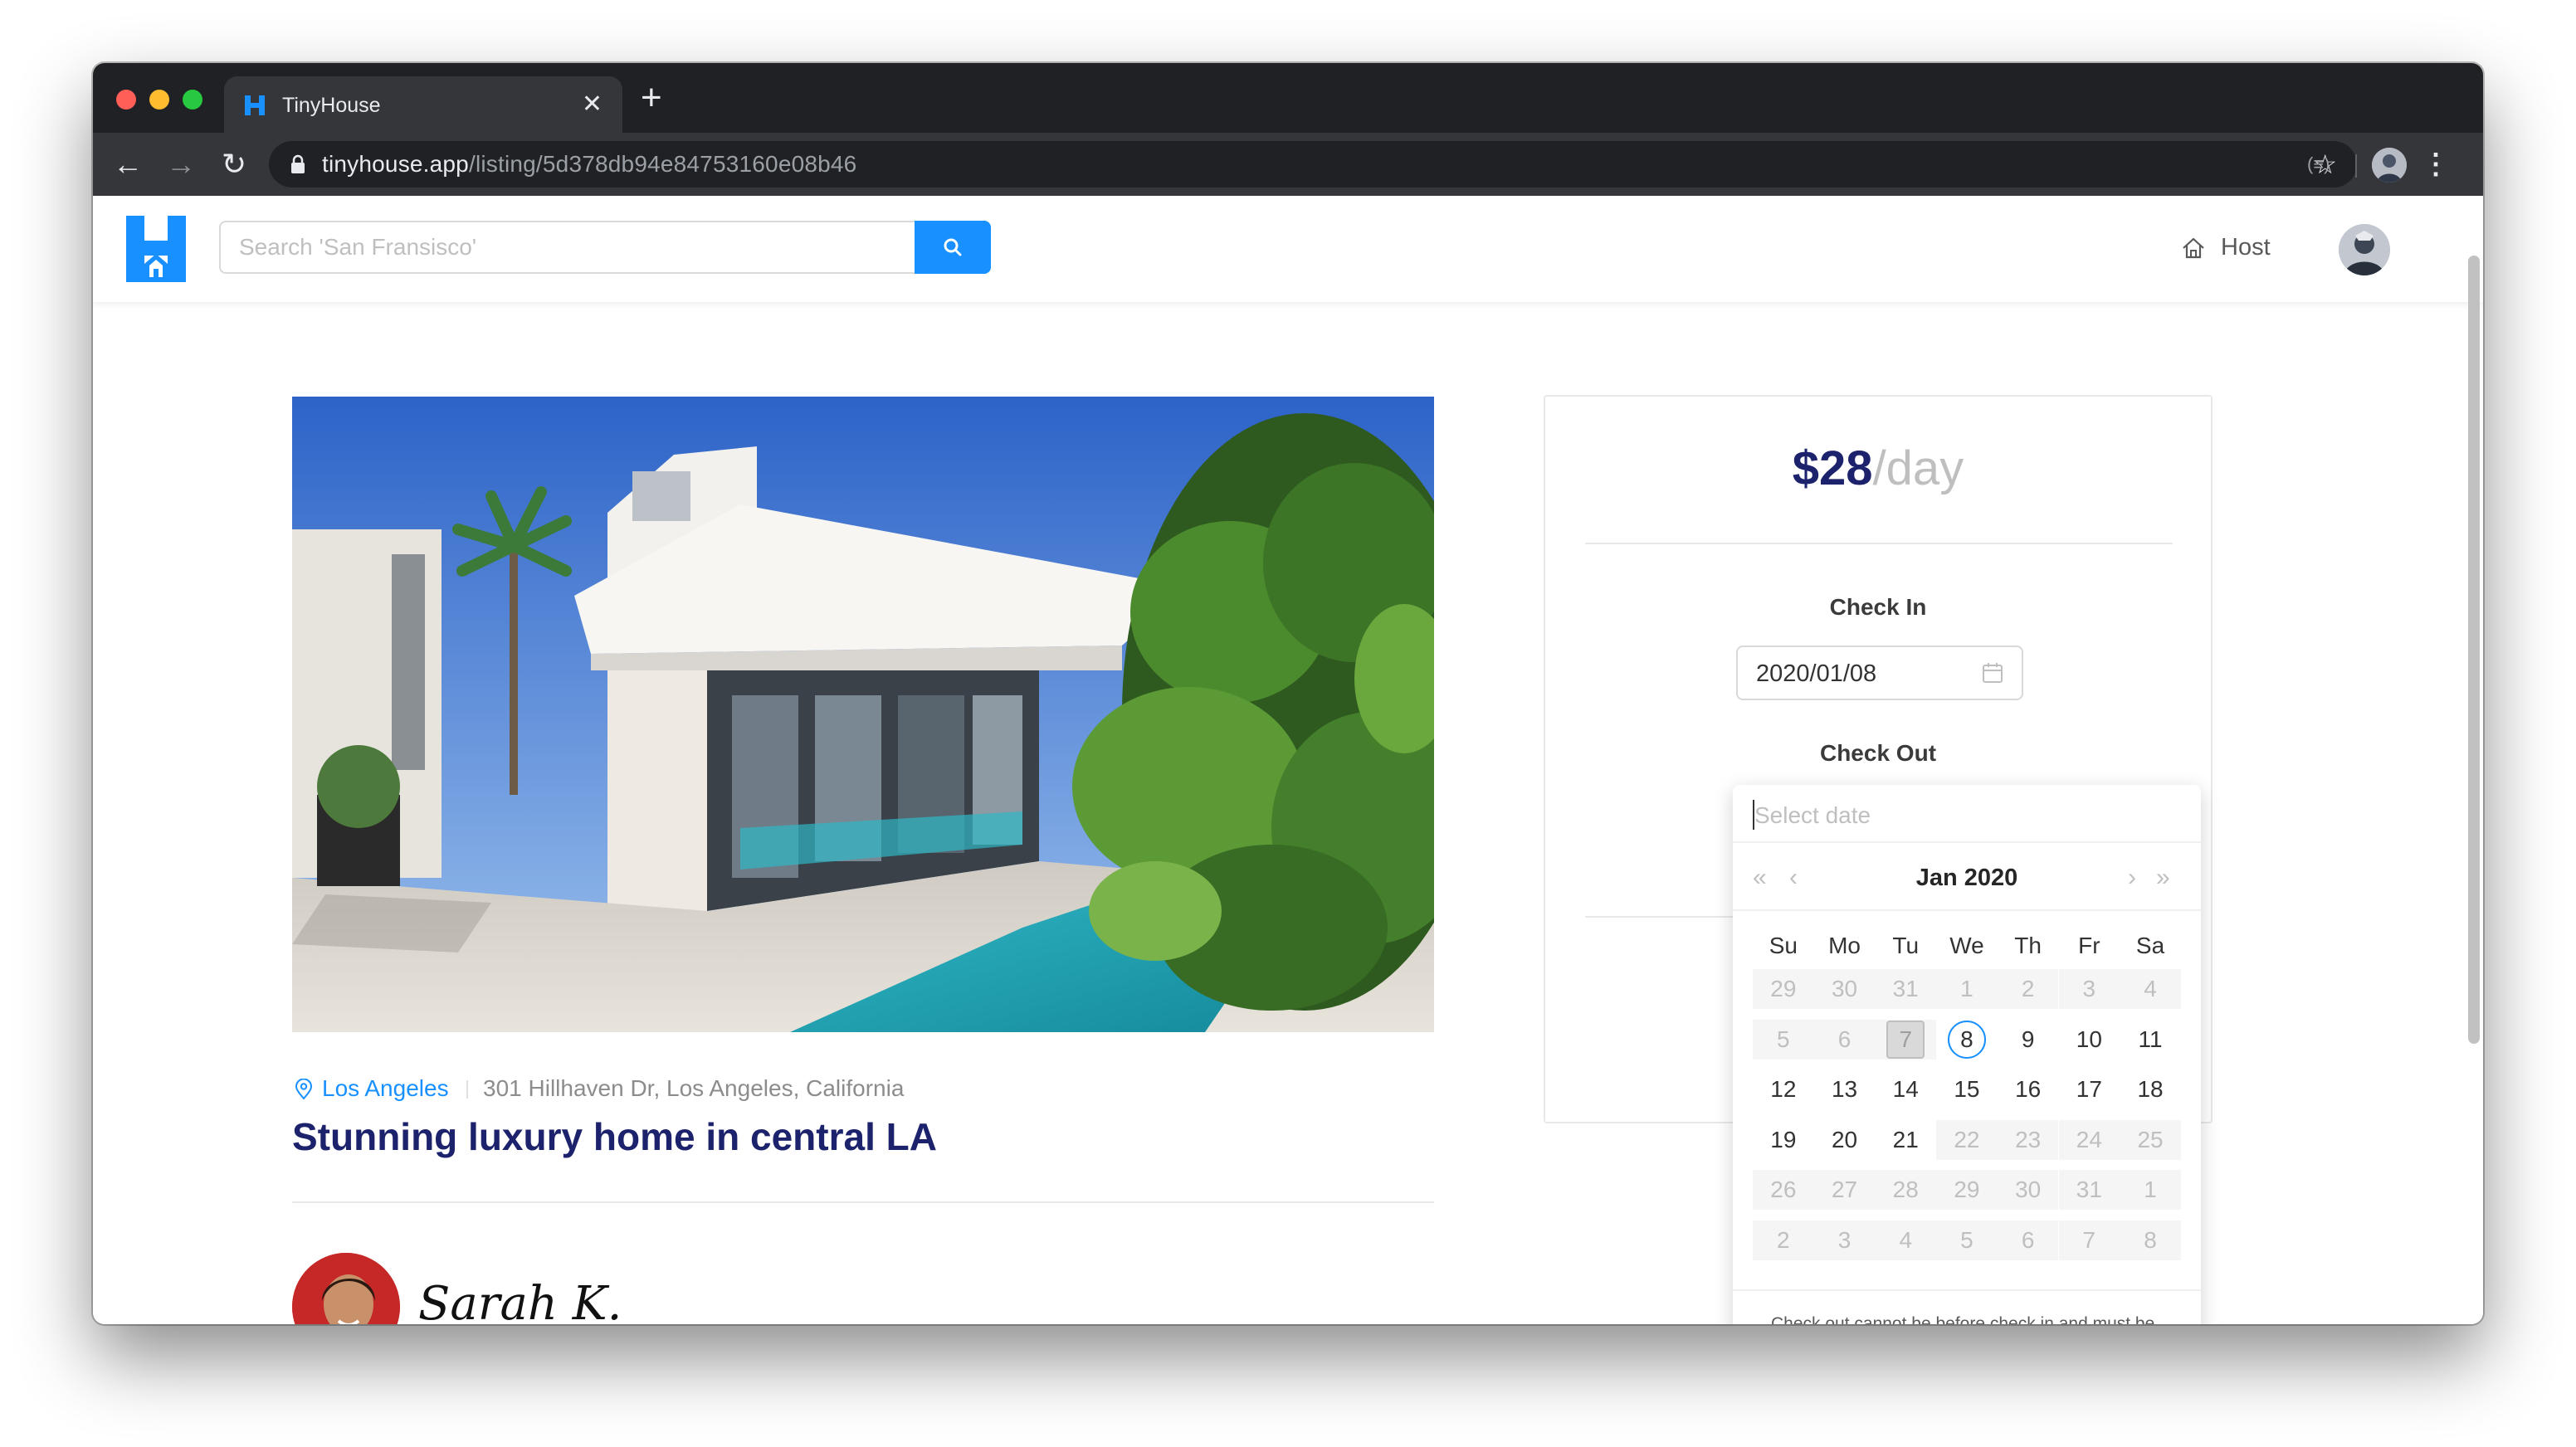 The width and height of the screenshot is (2576, 1447). I want to click on calendar-day-number: 11, so click(2150, 1039).